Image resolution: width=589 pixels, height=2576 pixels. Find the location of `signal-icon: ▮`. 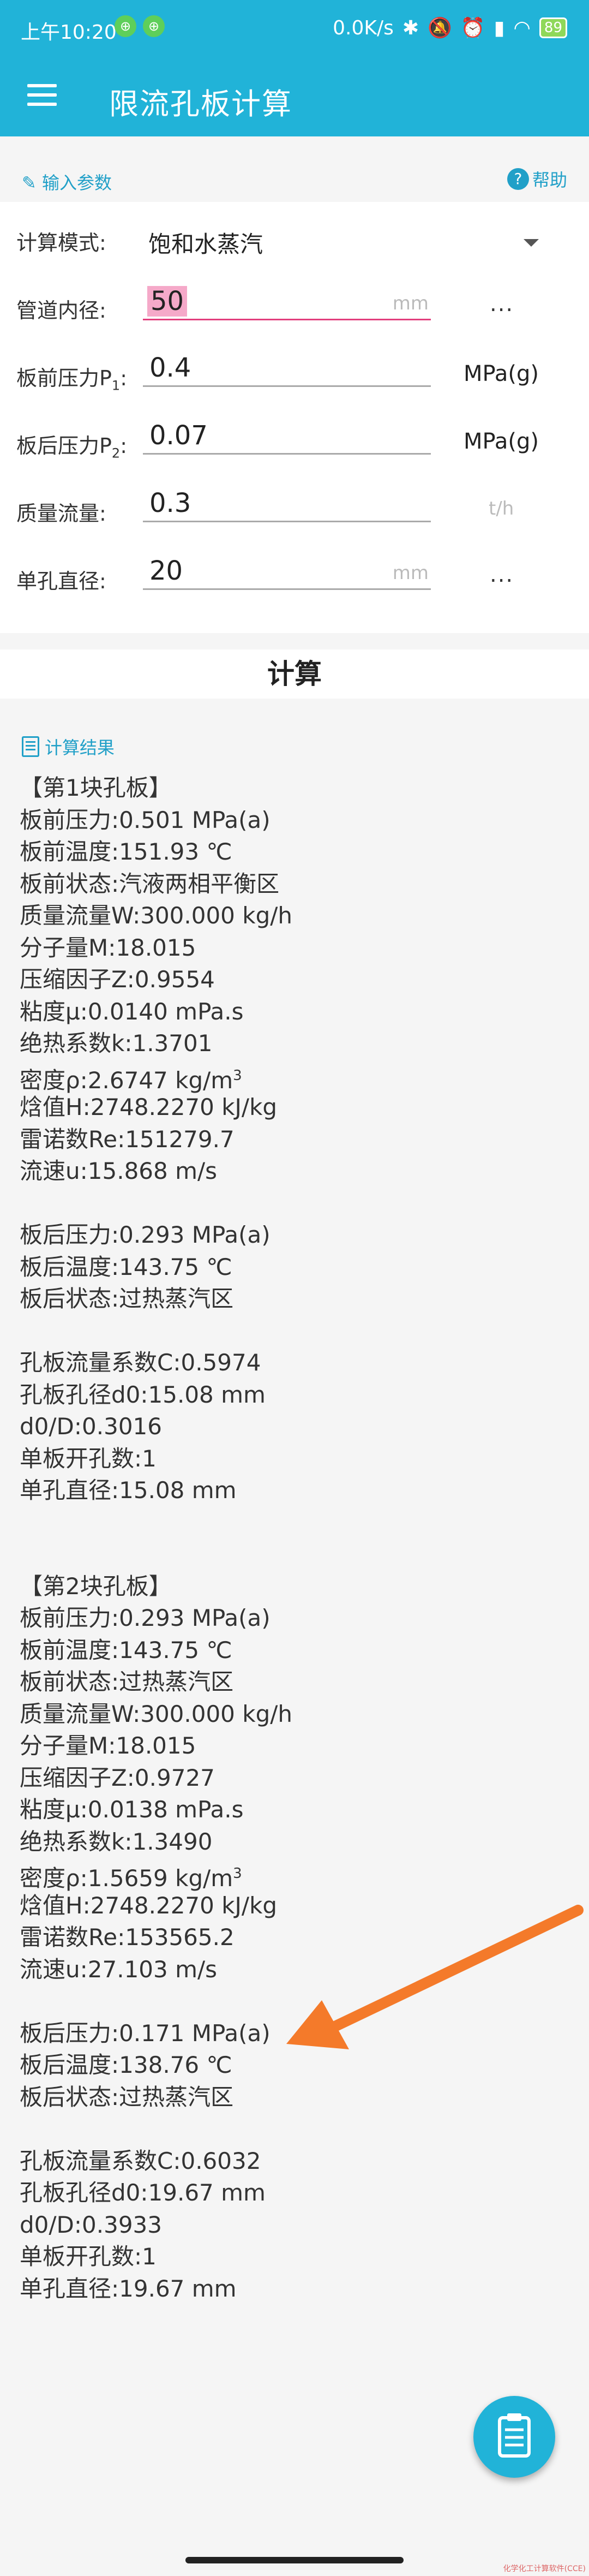

signal-icon: ▮ is located at coordinates (499, 27).